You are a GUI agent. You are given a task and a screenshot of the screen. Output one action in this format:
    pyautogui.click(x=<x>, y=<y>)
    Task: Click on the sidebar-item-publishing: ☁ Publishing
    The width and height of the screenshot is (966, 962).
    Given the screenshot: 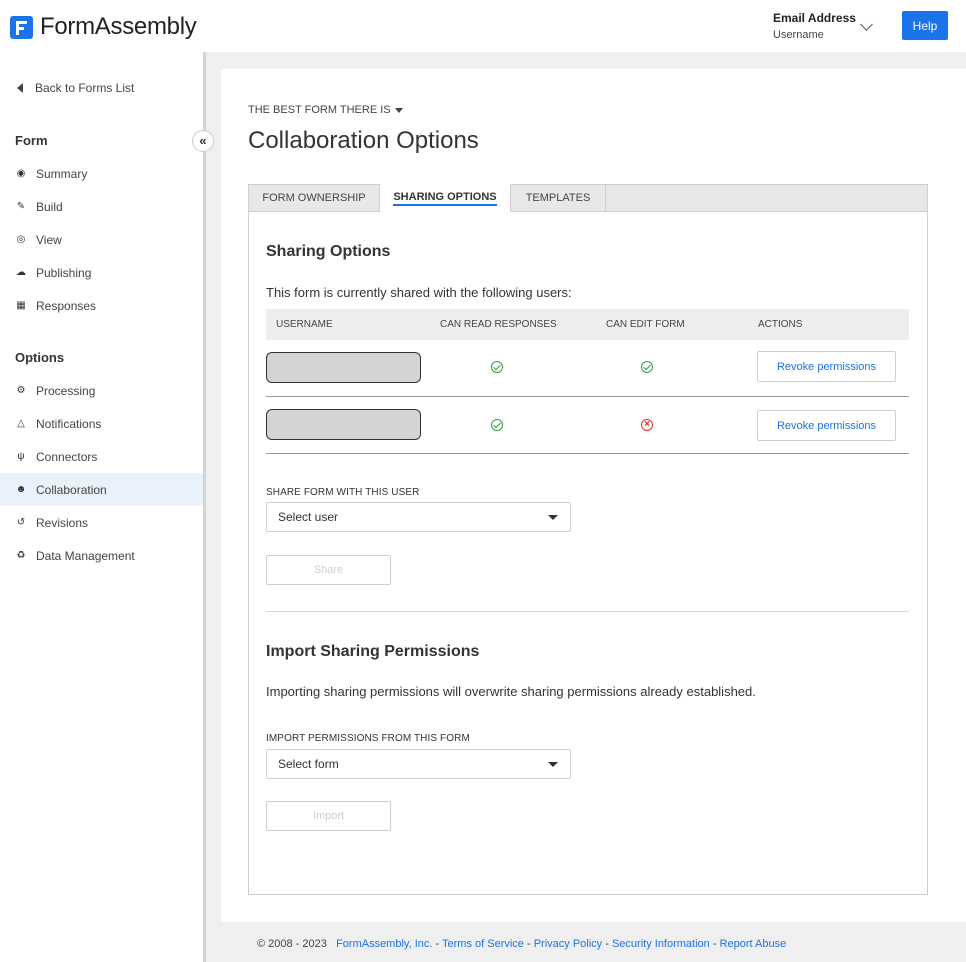 What is the action you would take?
    pyautogui.click(x=101, y=272)
    